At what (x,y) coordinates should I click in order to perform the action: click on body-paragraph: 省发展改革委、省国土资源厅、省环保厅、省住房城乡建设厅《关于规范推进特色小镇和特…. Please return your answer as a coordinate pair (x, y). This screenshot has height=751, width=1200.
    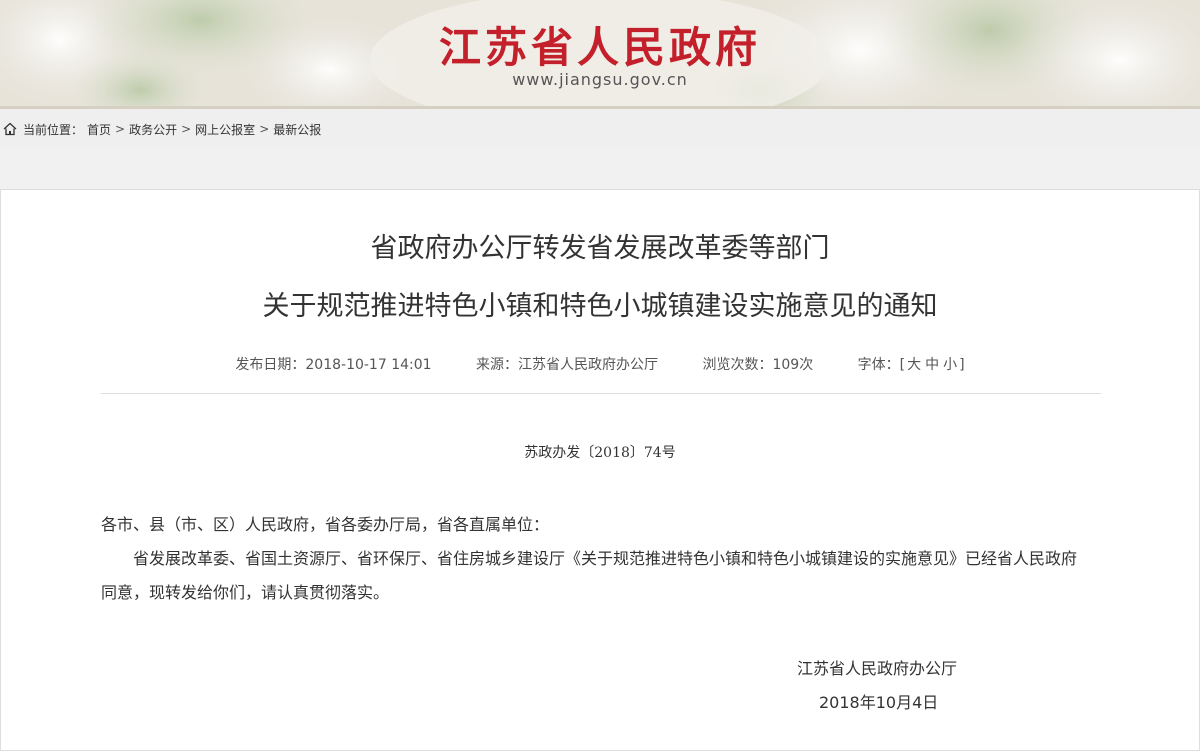
    Looking at the image, I should click on (589, 575).